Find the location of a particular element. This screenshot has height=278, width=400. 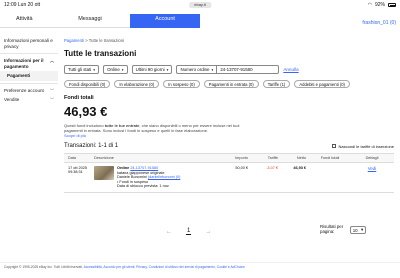

sidebar-item-payment-info: Informazioni per il pagamento ︿ is located at coordinates (29, 63).